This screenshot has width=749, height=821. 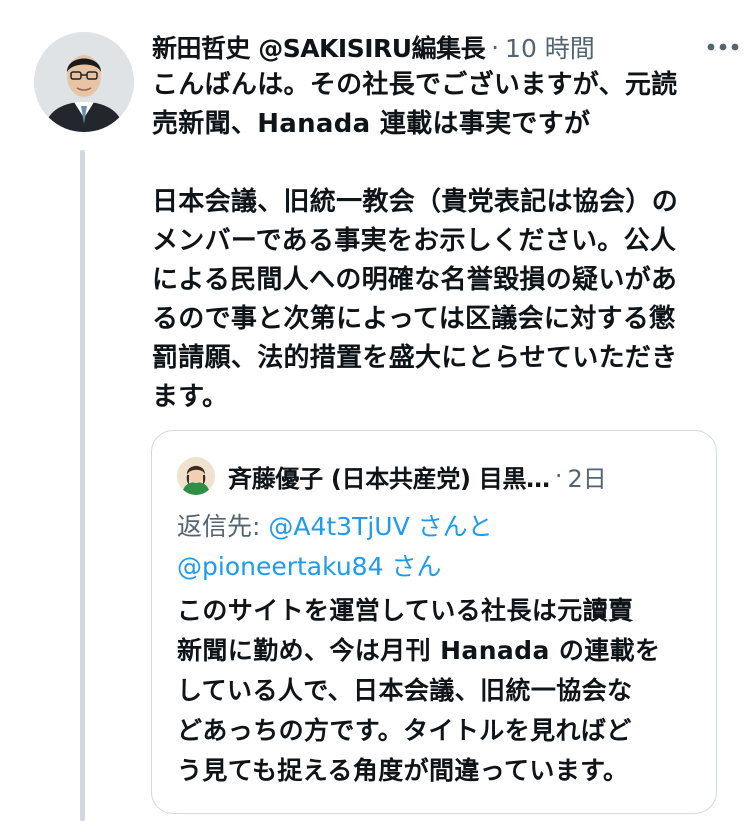 What do you see at coordinates (415, 85) in the screenshot?
I see `tweet-text-line: こんばんは。その社長でございますが、元読` at bounding box center [415, 85].